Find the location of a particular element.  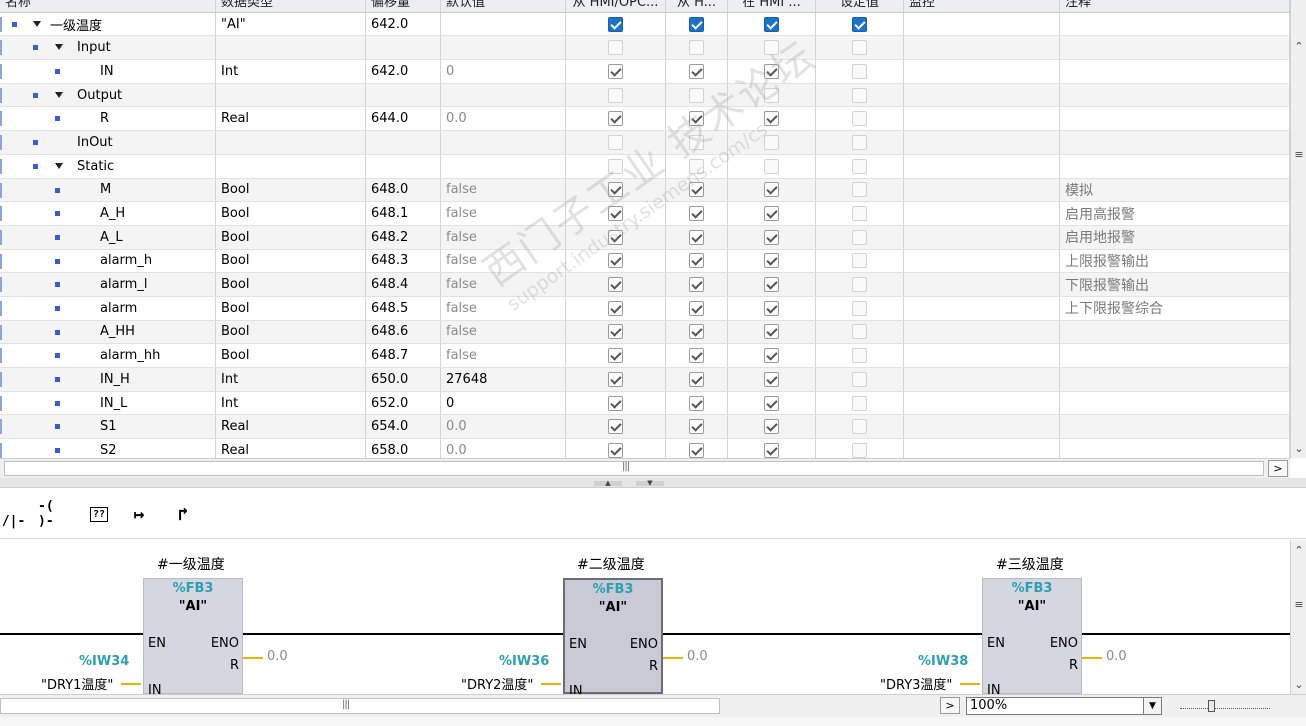

input-address: %IW36 is located at coordinates (524, 661).